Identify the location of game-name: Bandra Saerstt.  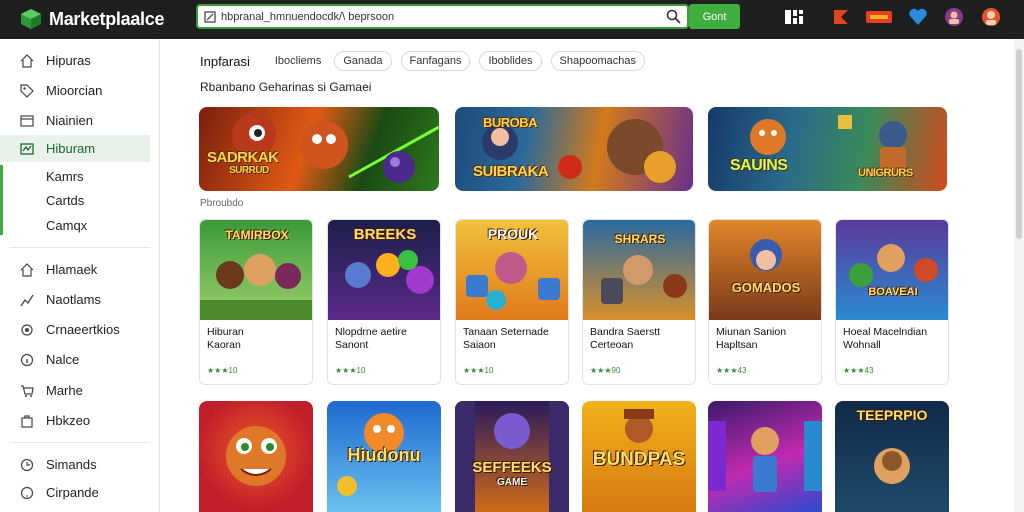
(625, 332).